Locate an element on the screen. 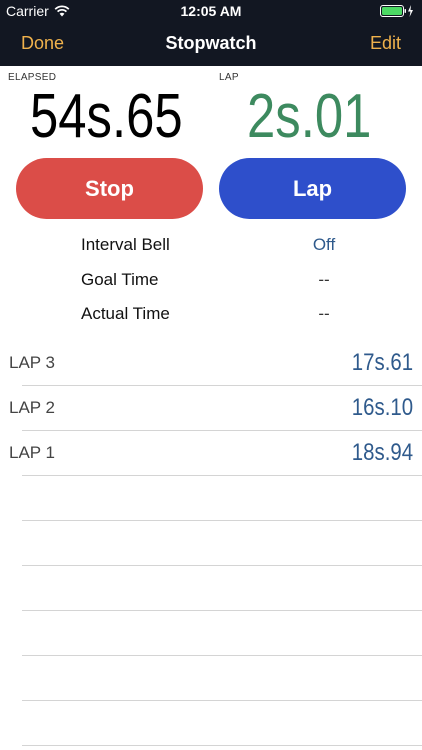 This screenshot has height=750, width=422. edit-button: Edit is located at coordinates (385, 43).